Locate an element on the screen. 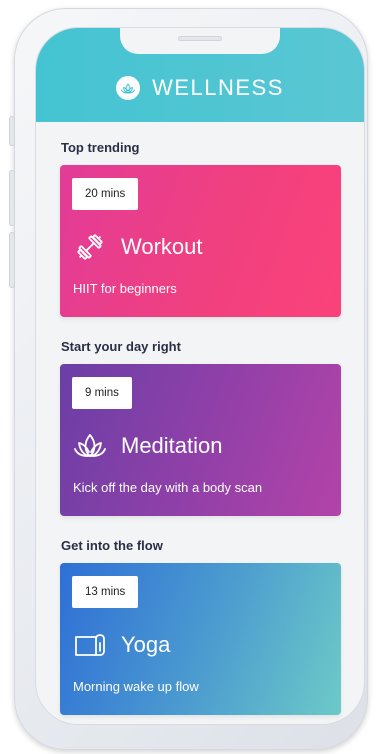 The height and width of the screenshot is (754, 382). phone-notch is located at coordinates (200, 41).